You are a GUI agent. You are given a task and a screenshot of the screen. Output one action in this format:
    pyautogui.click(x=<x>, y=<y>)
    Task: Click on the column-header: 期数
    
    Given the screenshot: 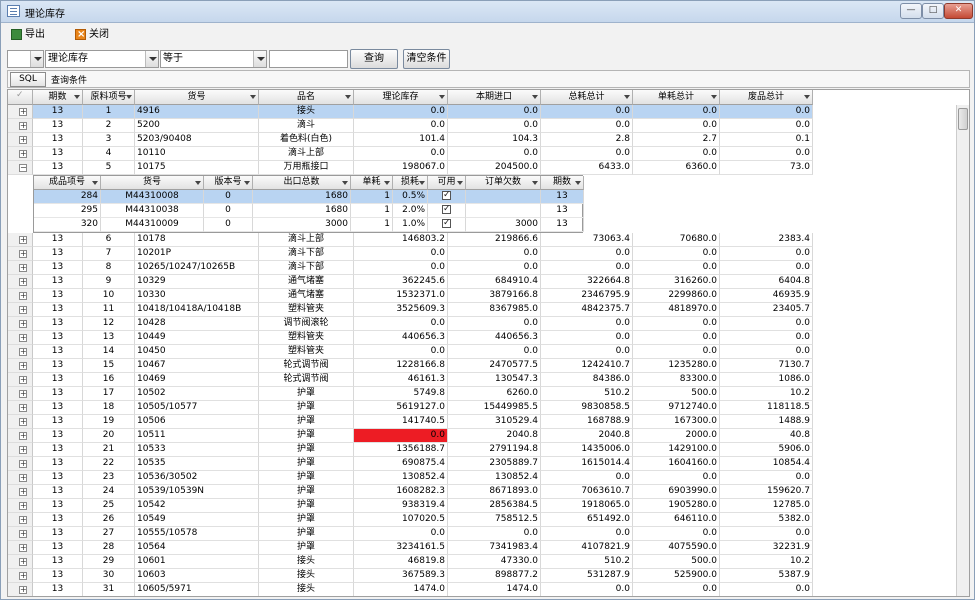 What is the action you would take?
    pyautogui.click(x=58, y=97)
    